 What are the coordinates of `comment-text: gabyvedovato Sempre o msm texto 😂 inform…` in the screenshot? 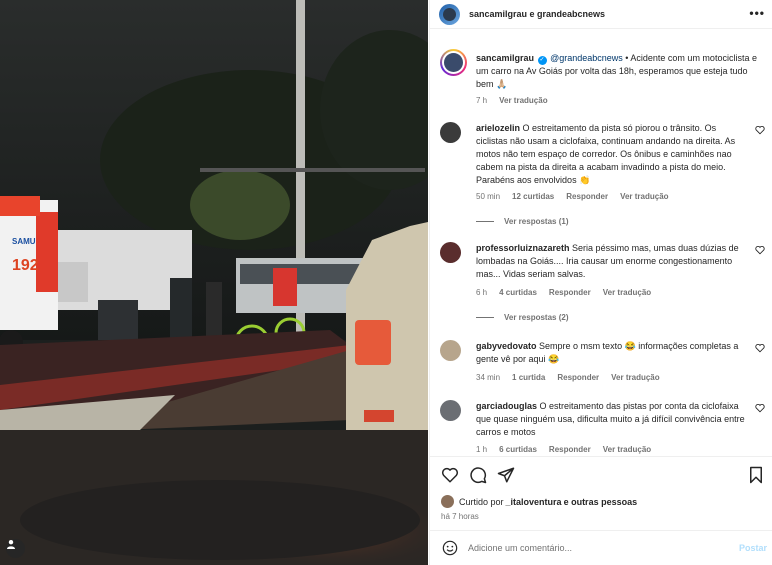 It's located at (611, 353).